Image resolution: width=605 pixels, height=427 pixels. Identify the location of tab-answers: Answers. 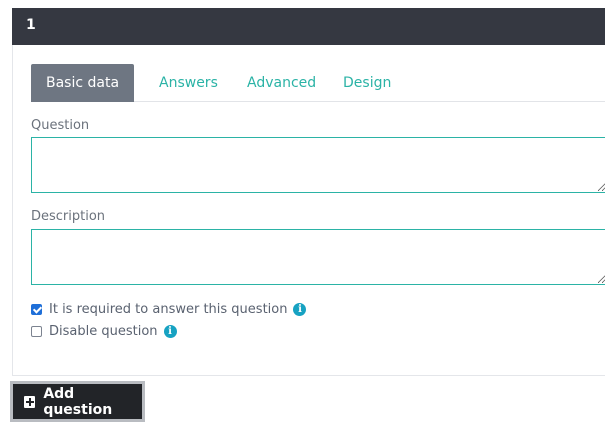
(188, 83).